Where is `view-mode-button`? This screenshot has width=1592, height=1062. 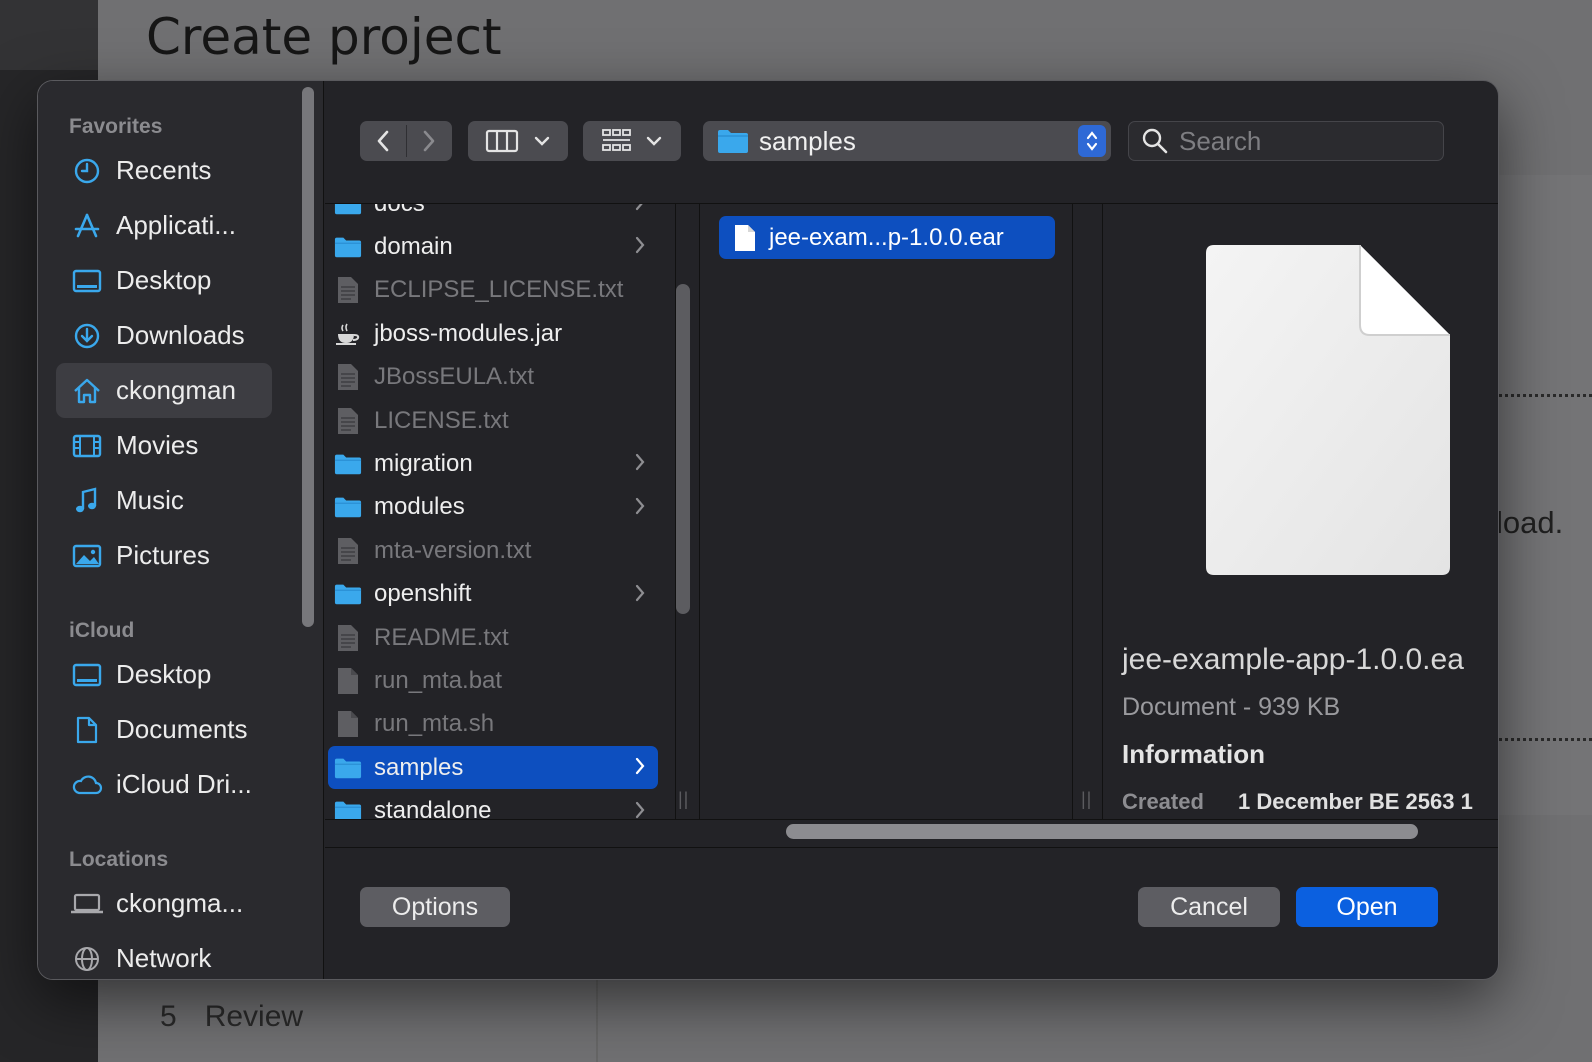
view-mode-button is located at coordinates (518, 141).